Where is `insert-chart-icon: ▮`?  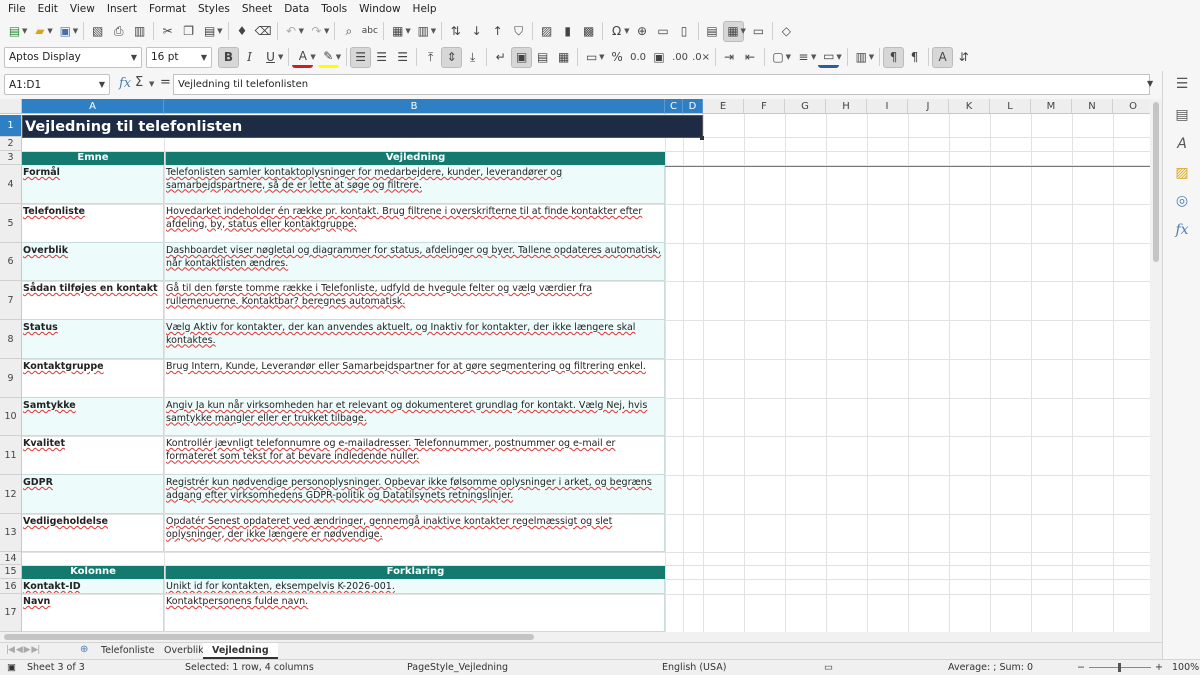 insert-chart-icon: ▮ is located at coordinates (567, 31).